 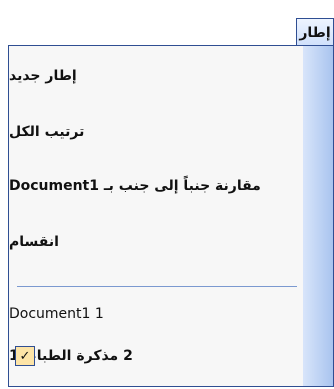 What do you see at coordinates (157, 286) in the screenshot?
I see `menu-separator` at bounding box center [157, 286].